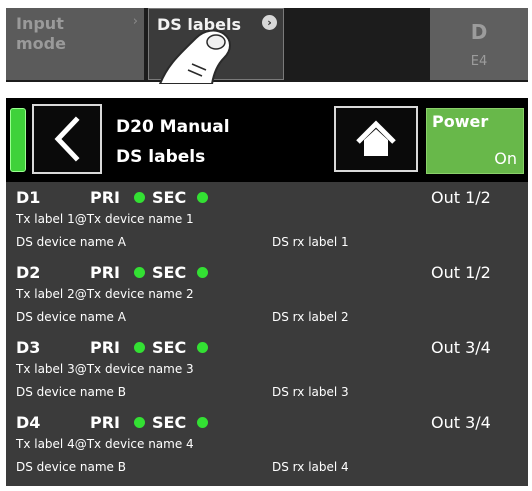 This screenshot has width=532, height=491. What do you see at coordinates (479, 32) in the screenshot?
I see `d-tile-label: D` at bounding box center [479, 32].